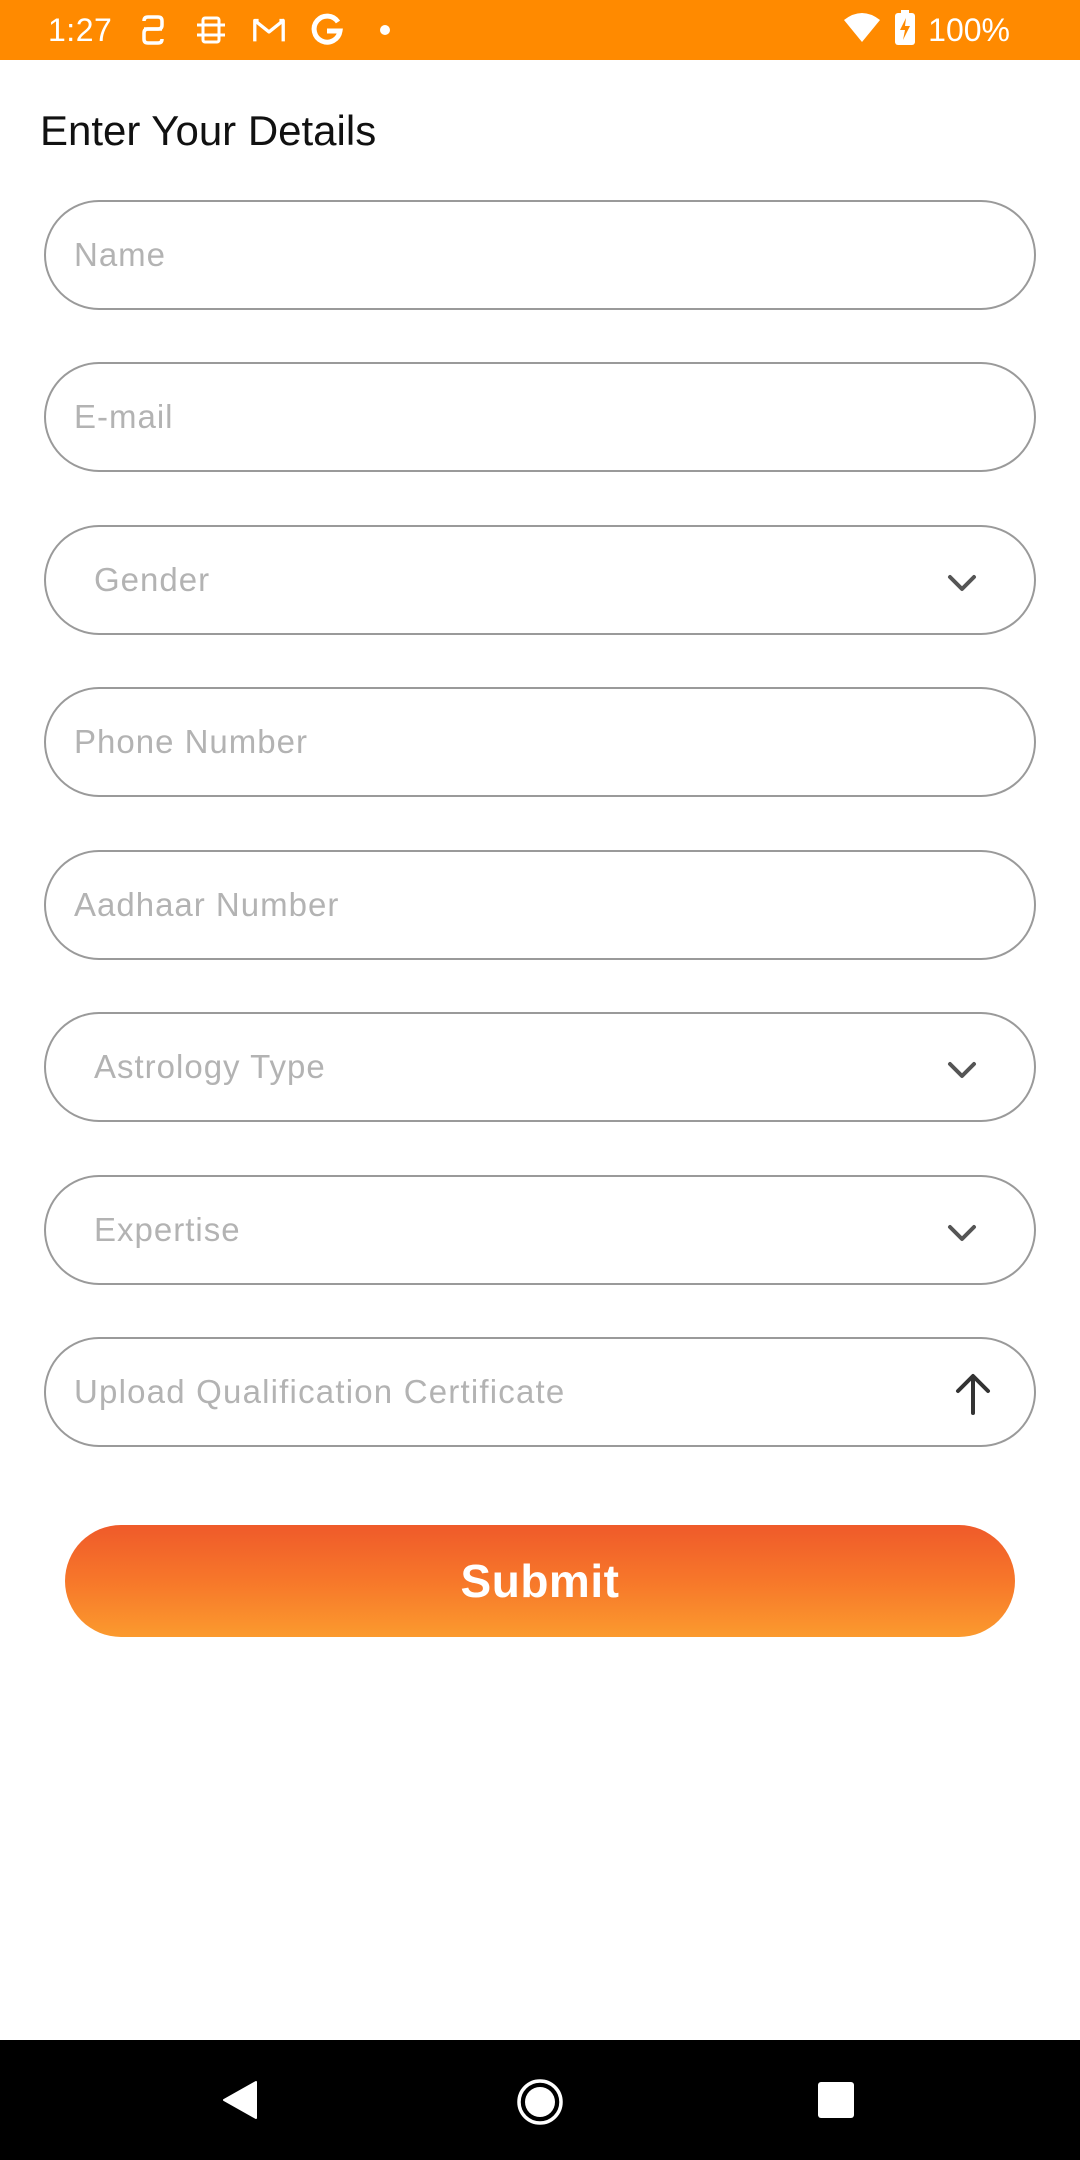 The image size is (1080, 2160). Describe the element at coordinates (152, 579) in the screenshot. I see `gender-dropdown-label: Gender` at that location.